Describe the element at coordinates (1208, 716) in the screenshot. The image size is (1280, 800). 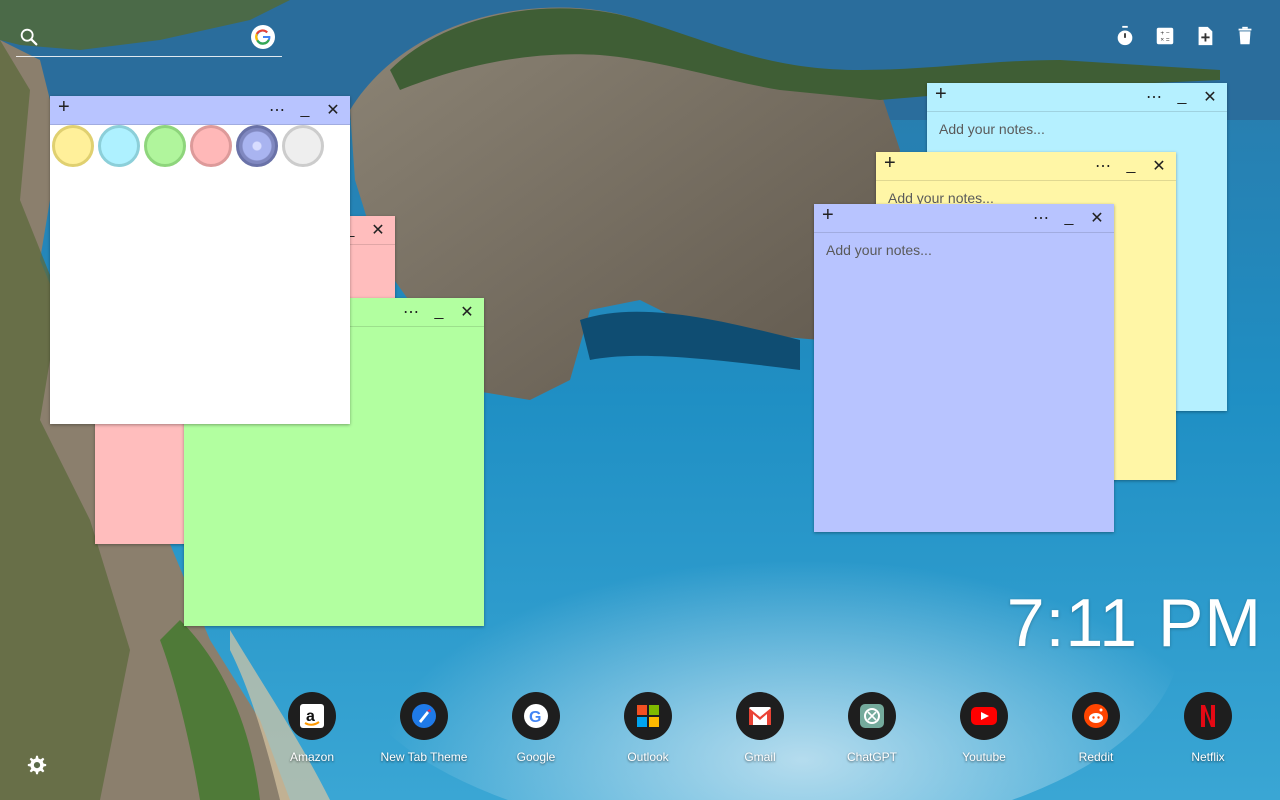
I see `netflix-icon` at that location.